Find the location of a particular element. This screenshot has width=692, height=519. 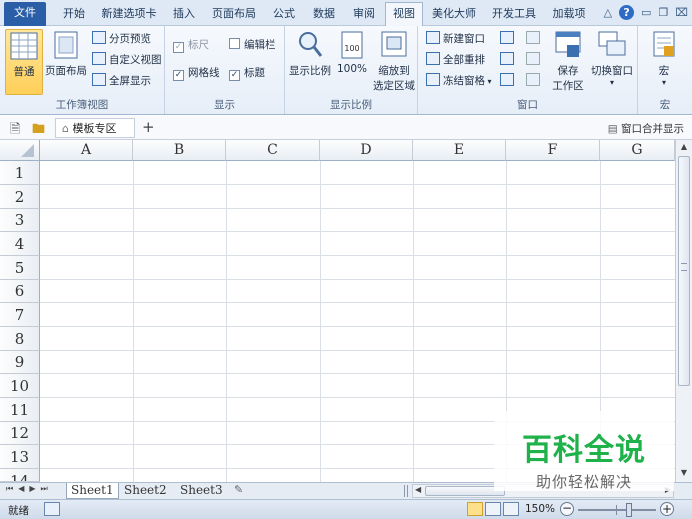

column-header-d: D is located at coordinates (366, 150).